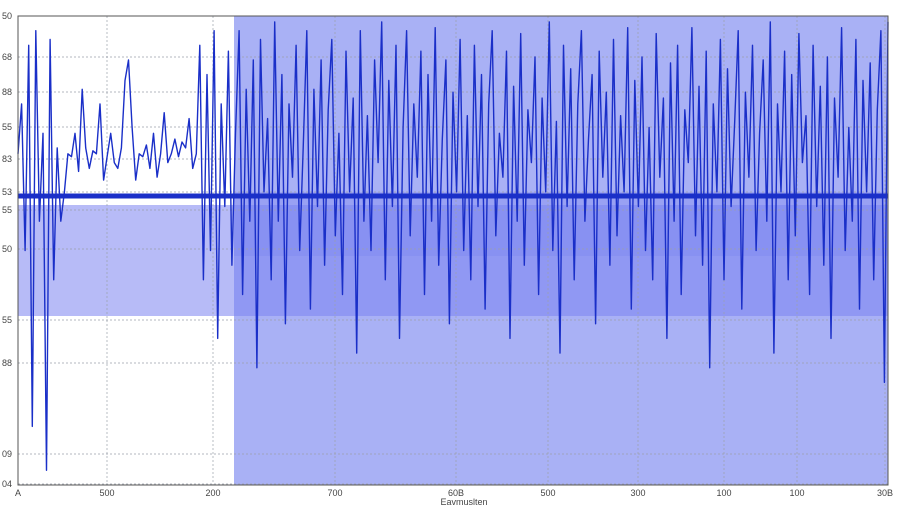  What do you see at coordinates (18, 493) in the screenshot?
I see `x-tick-label: A` at bounding box center [18, 493].